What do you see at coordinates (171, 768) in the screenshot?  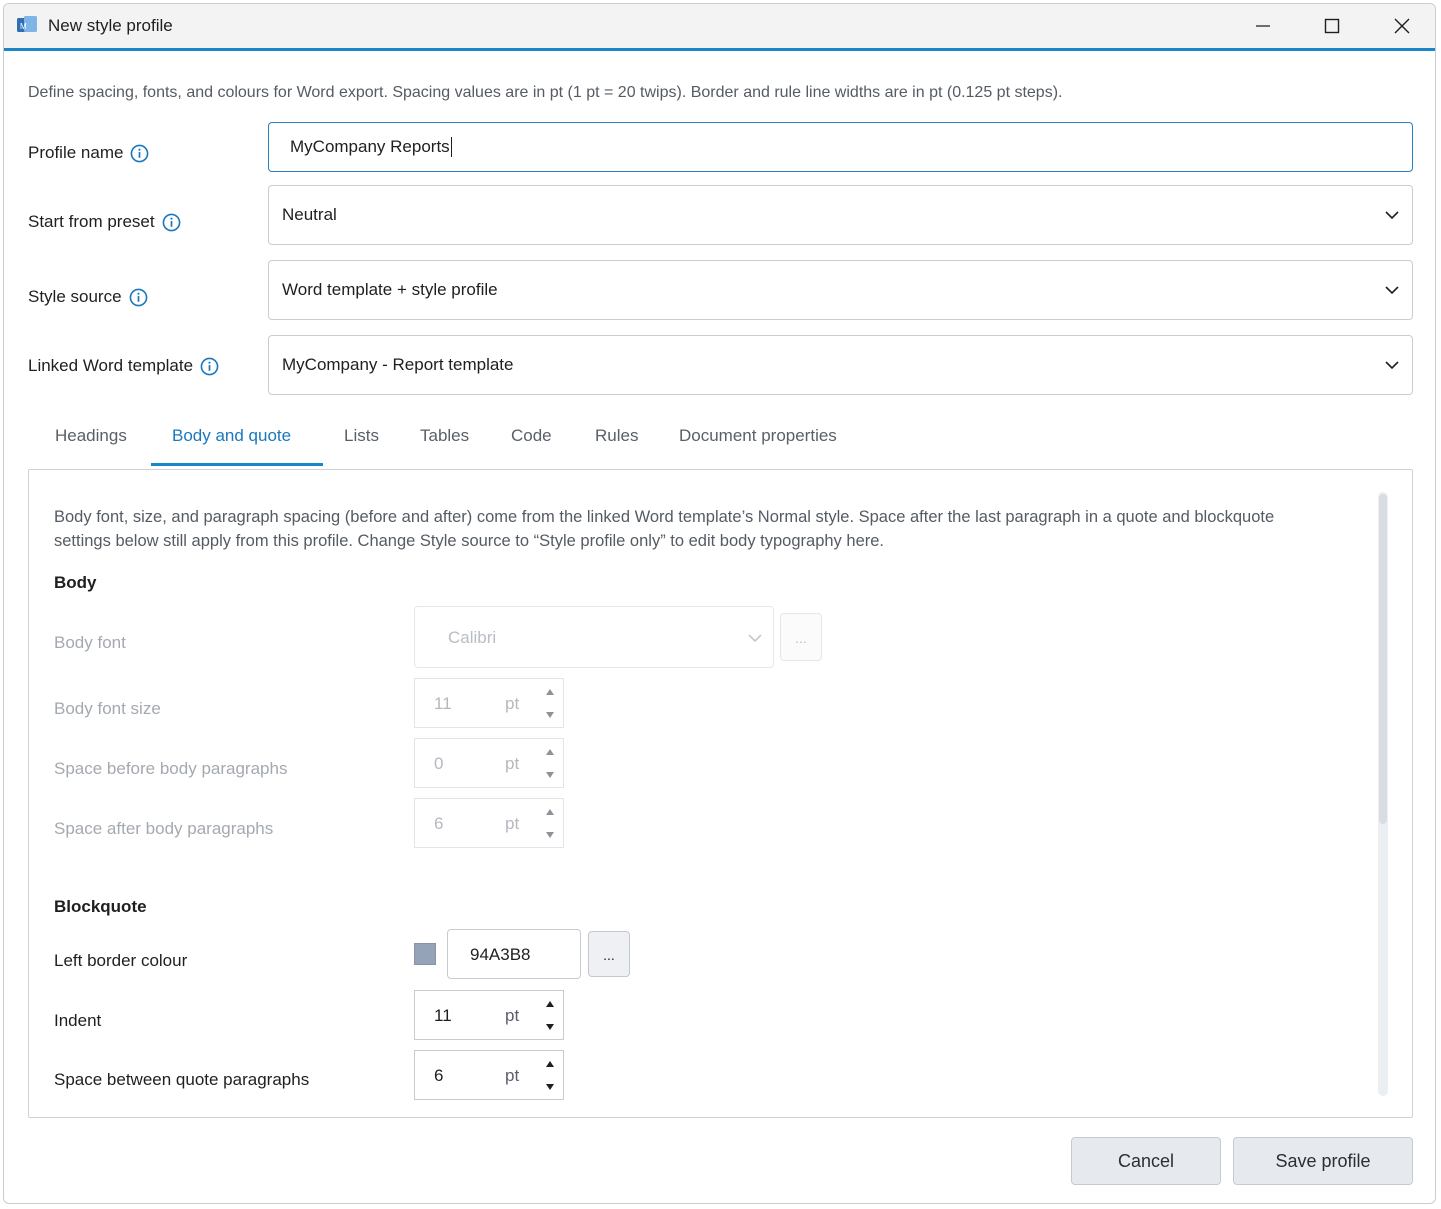 I see `space-before-label: Space before body paragraphs` at bounding box center [171, 768].